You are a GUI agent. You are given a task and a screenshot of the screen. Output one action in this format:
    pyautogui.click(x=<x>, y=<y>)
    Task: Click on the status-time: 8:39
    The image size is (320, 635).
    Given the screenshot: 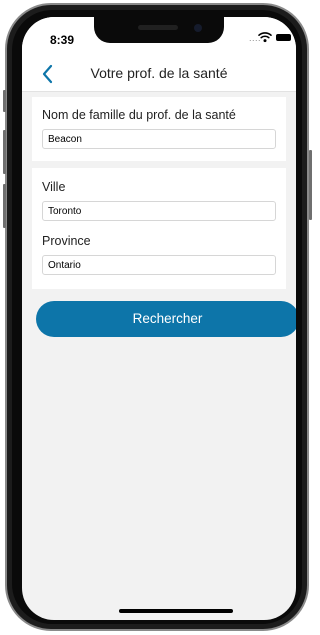 What is the action you would take?
    pyautogui.click(x=62, y=40)
    